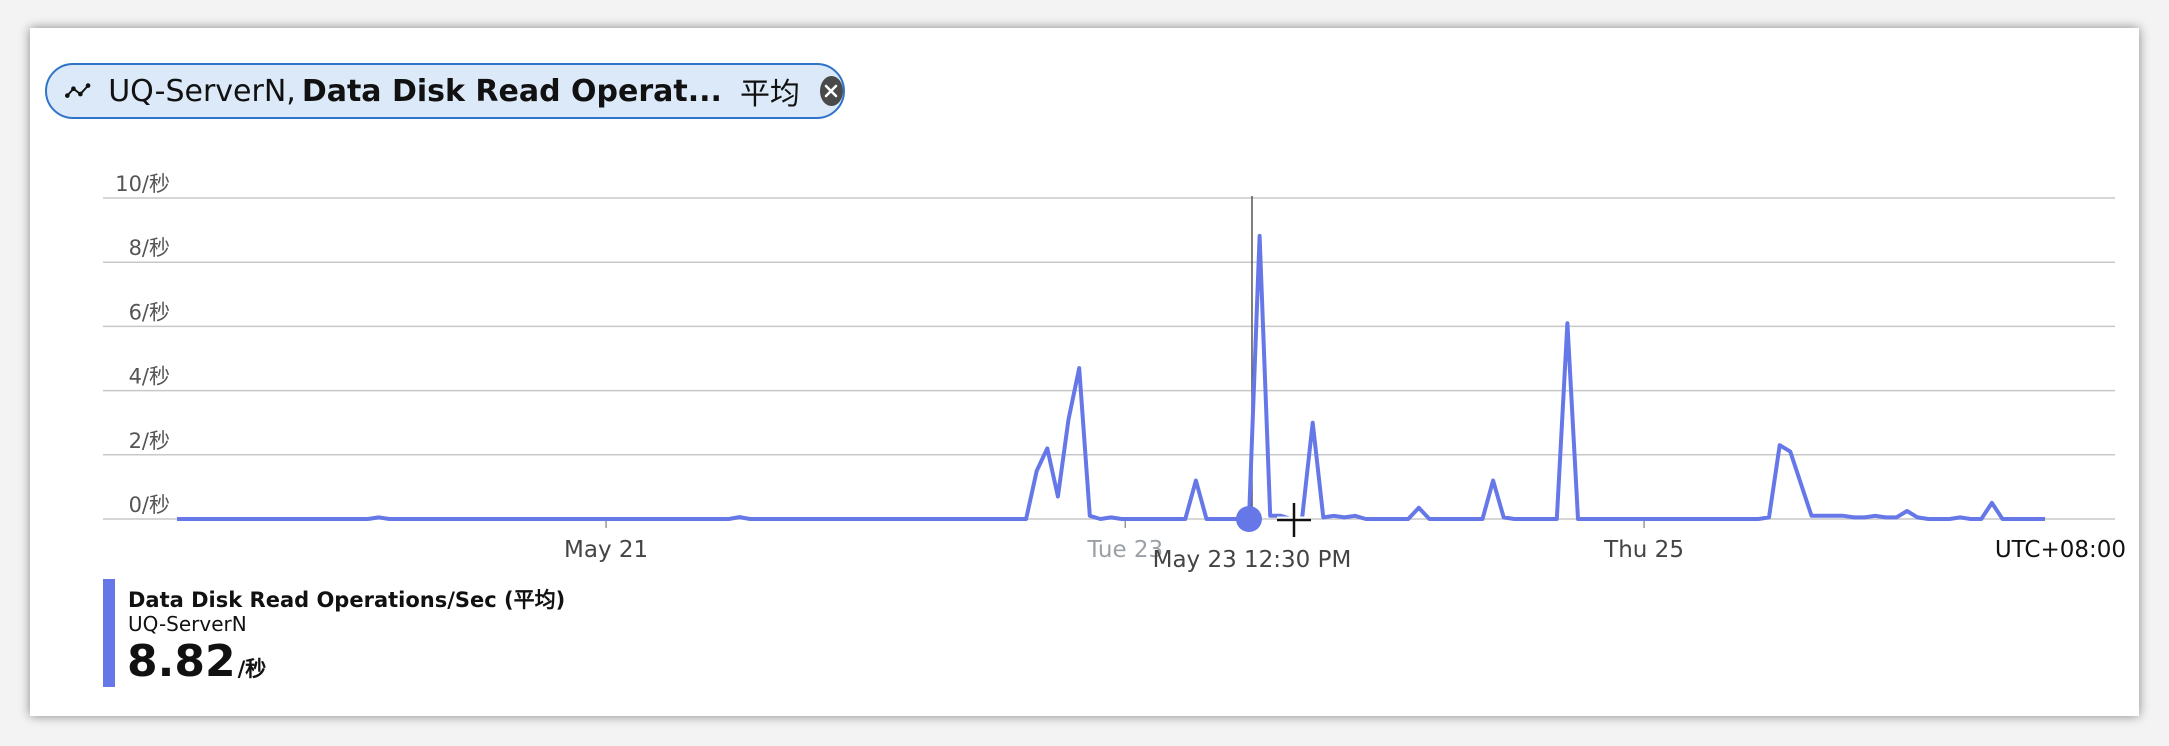 This screenshot has width=2169, height=746. What do you see at coordinates (1252, 560) in the screenshot?
I see `hover-time-label: May 23 12:30 PM` at bounding box center [1252, 560].